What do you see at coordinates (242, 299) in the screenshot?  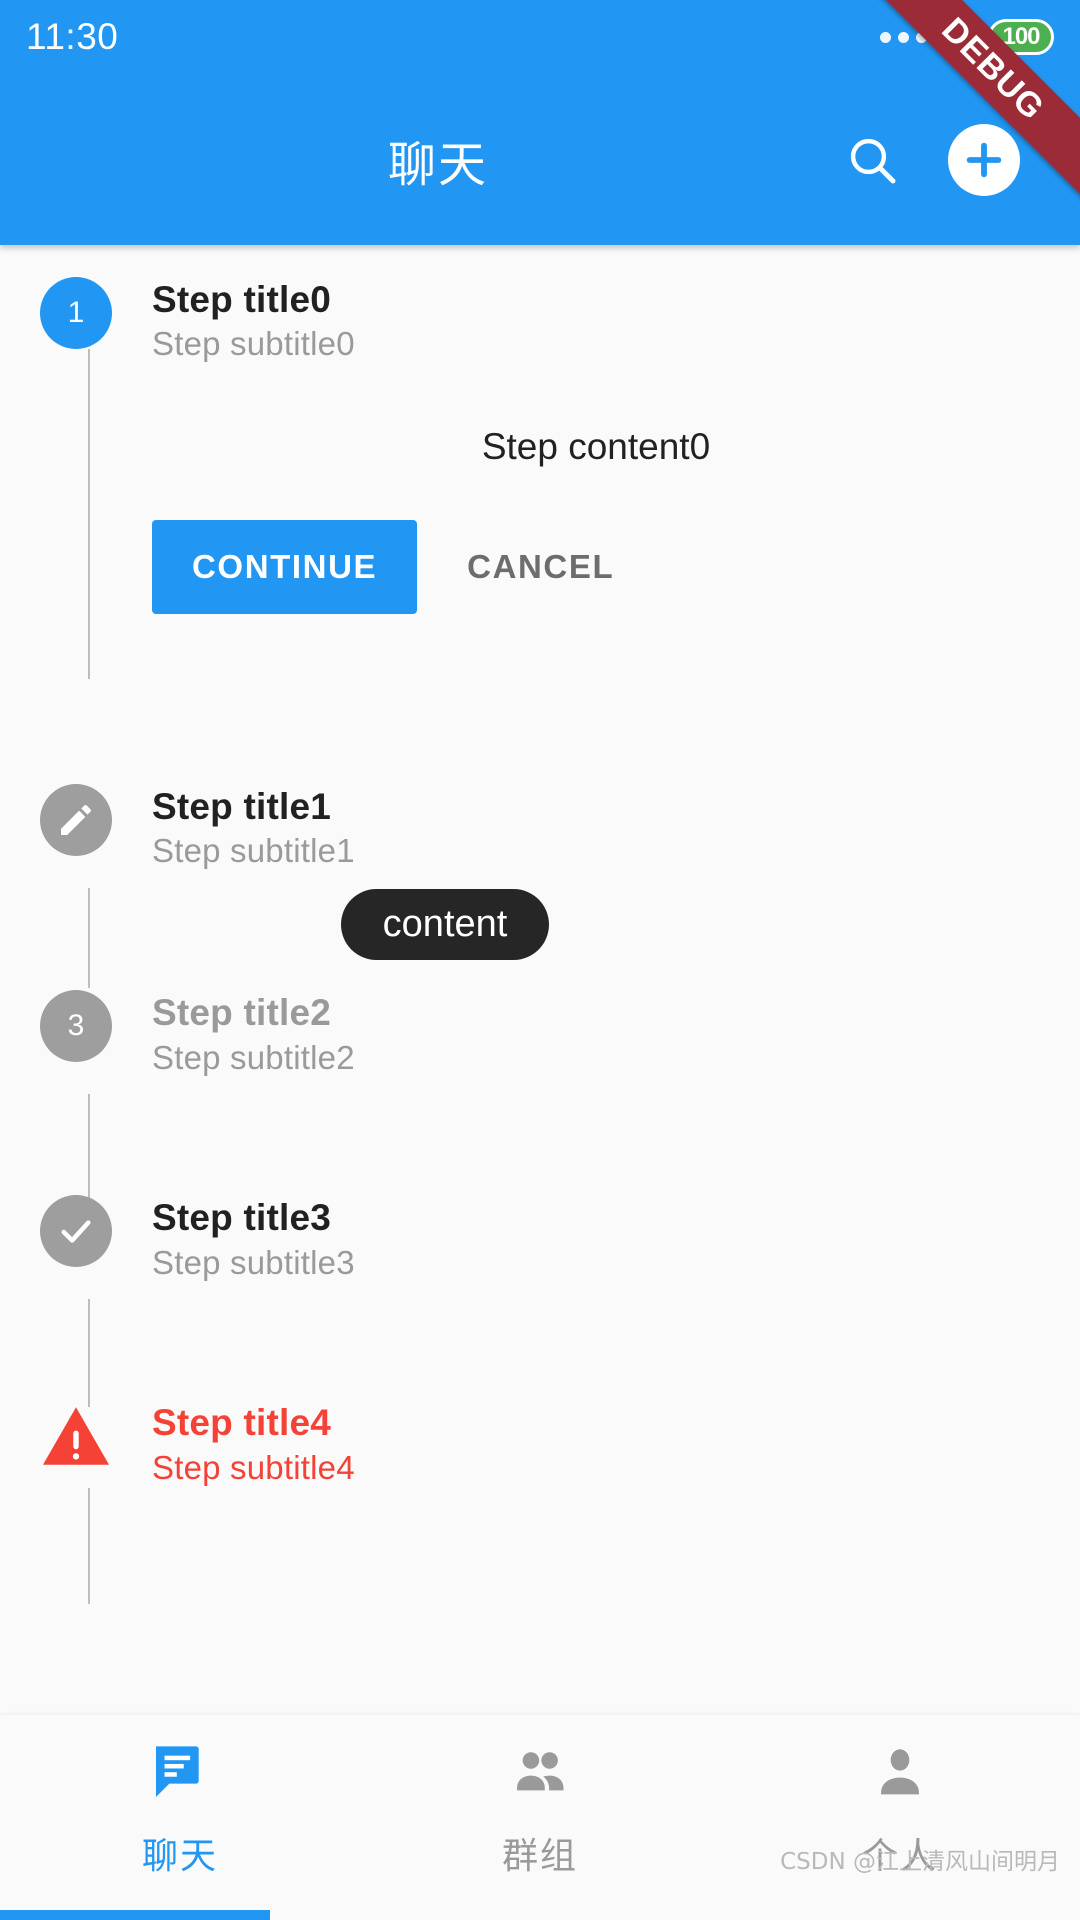 I see `step-title: Step title0` at bounding box center [242, 299].